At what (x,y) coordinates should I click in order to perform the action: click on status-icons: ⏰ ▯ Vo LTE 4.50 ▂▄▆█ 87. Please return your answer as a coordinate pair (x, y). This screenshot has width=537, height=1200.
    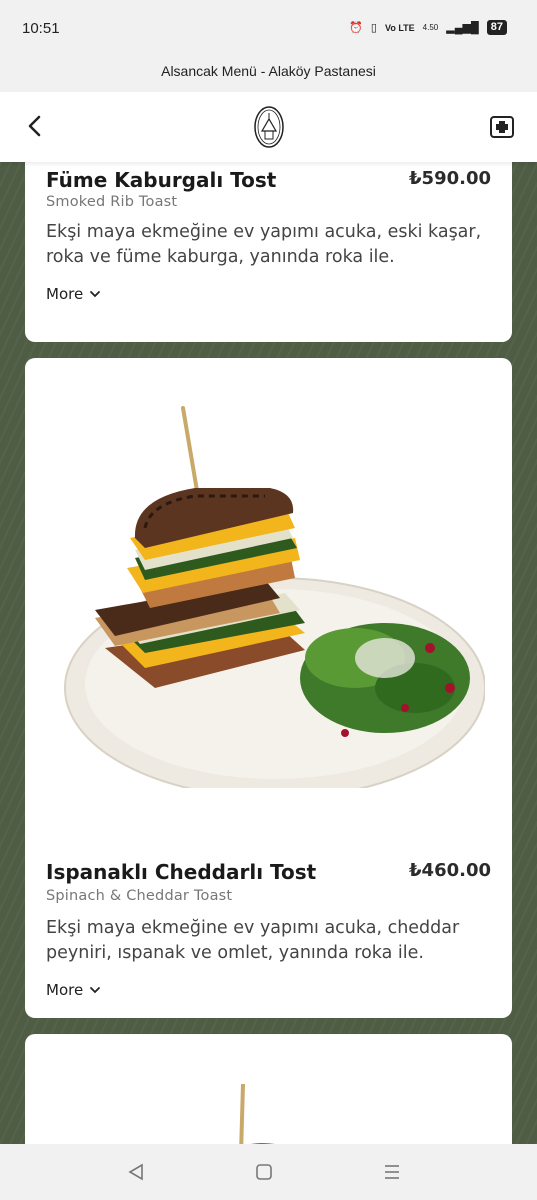
    Looking at the image, I should click on (428, 27).